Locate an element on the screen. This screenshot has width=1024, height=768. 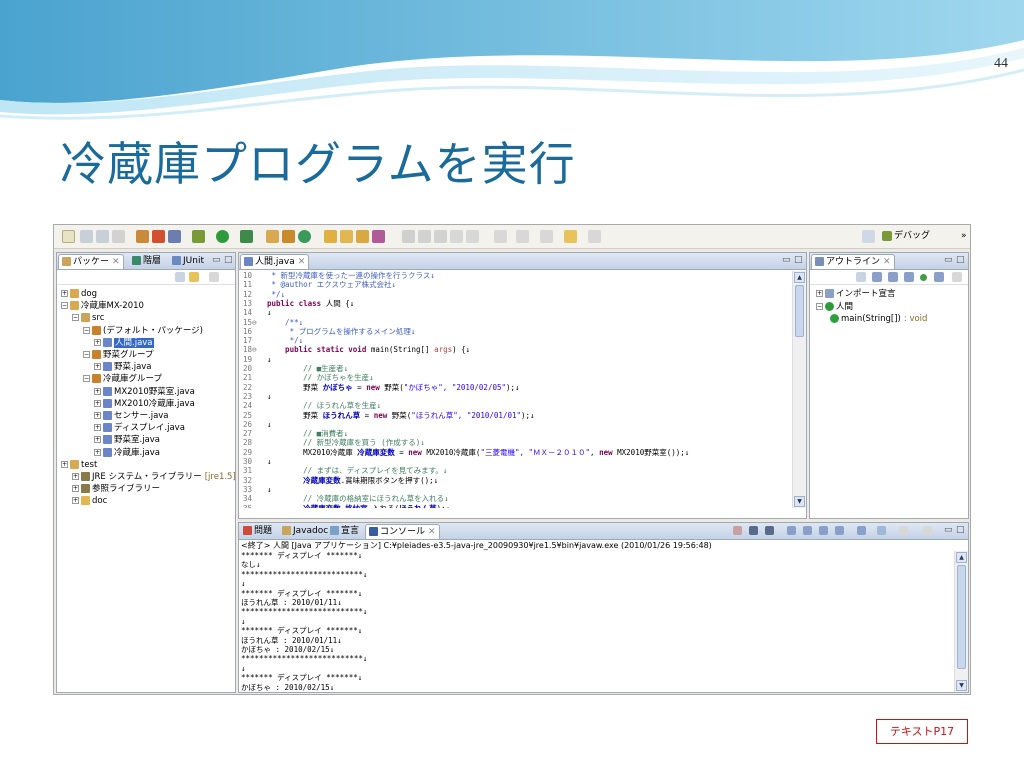
new-class-icon is located at coordinates (304, 236).